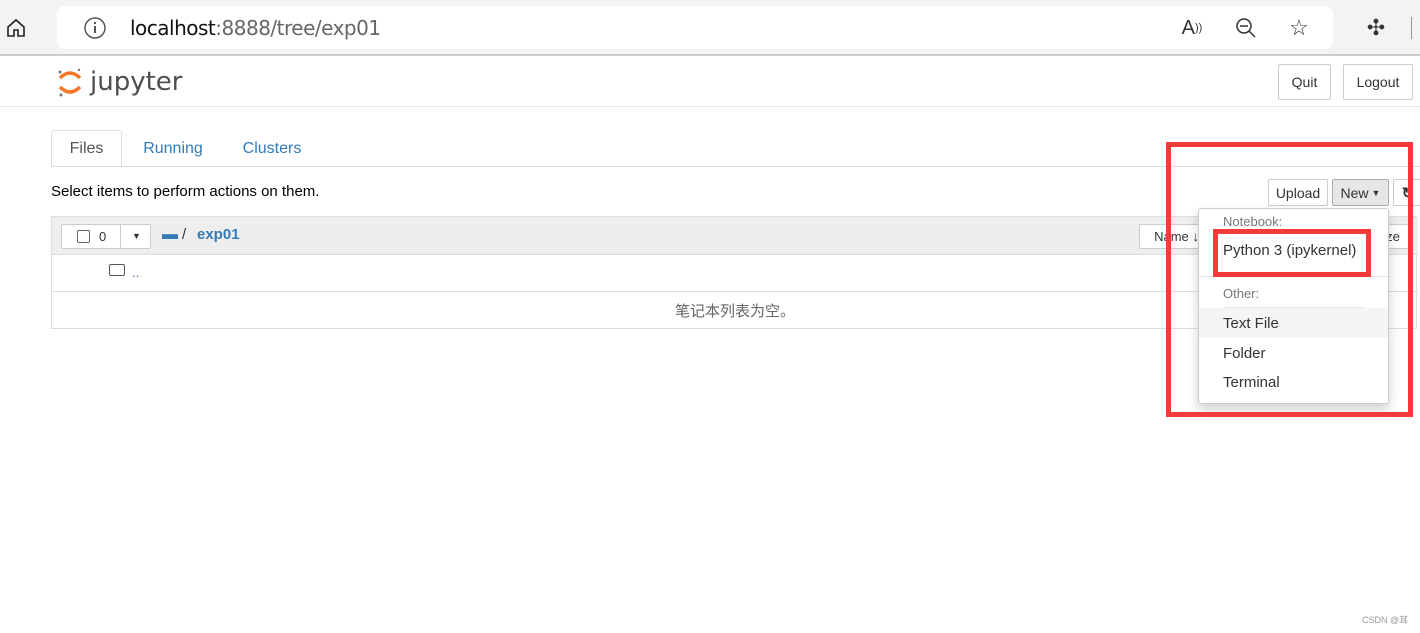 The image size is (1420, 633). Describe the element at coordinates (1385, 620) in the screenshot. I see `watermark: CSDN @耳` at that location.